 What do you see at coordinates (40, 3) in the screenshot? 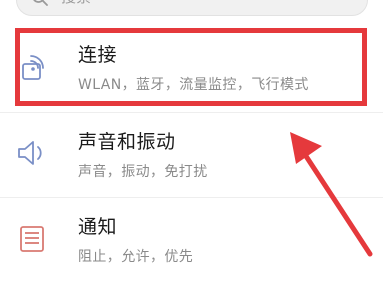
I see `search-icon` at bounding box center [40, 3].